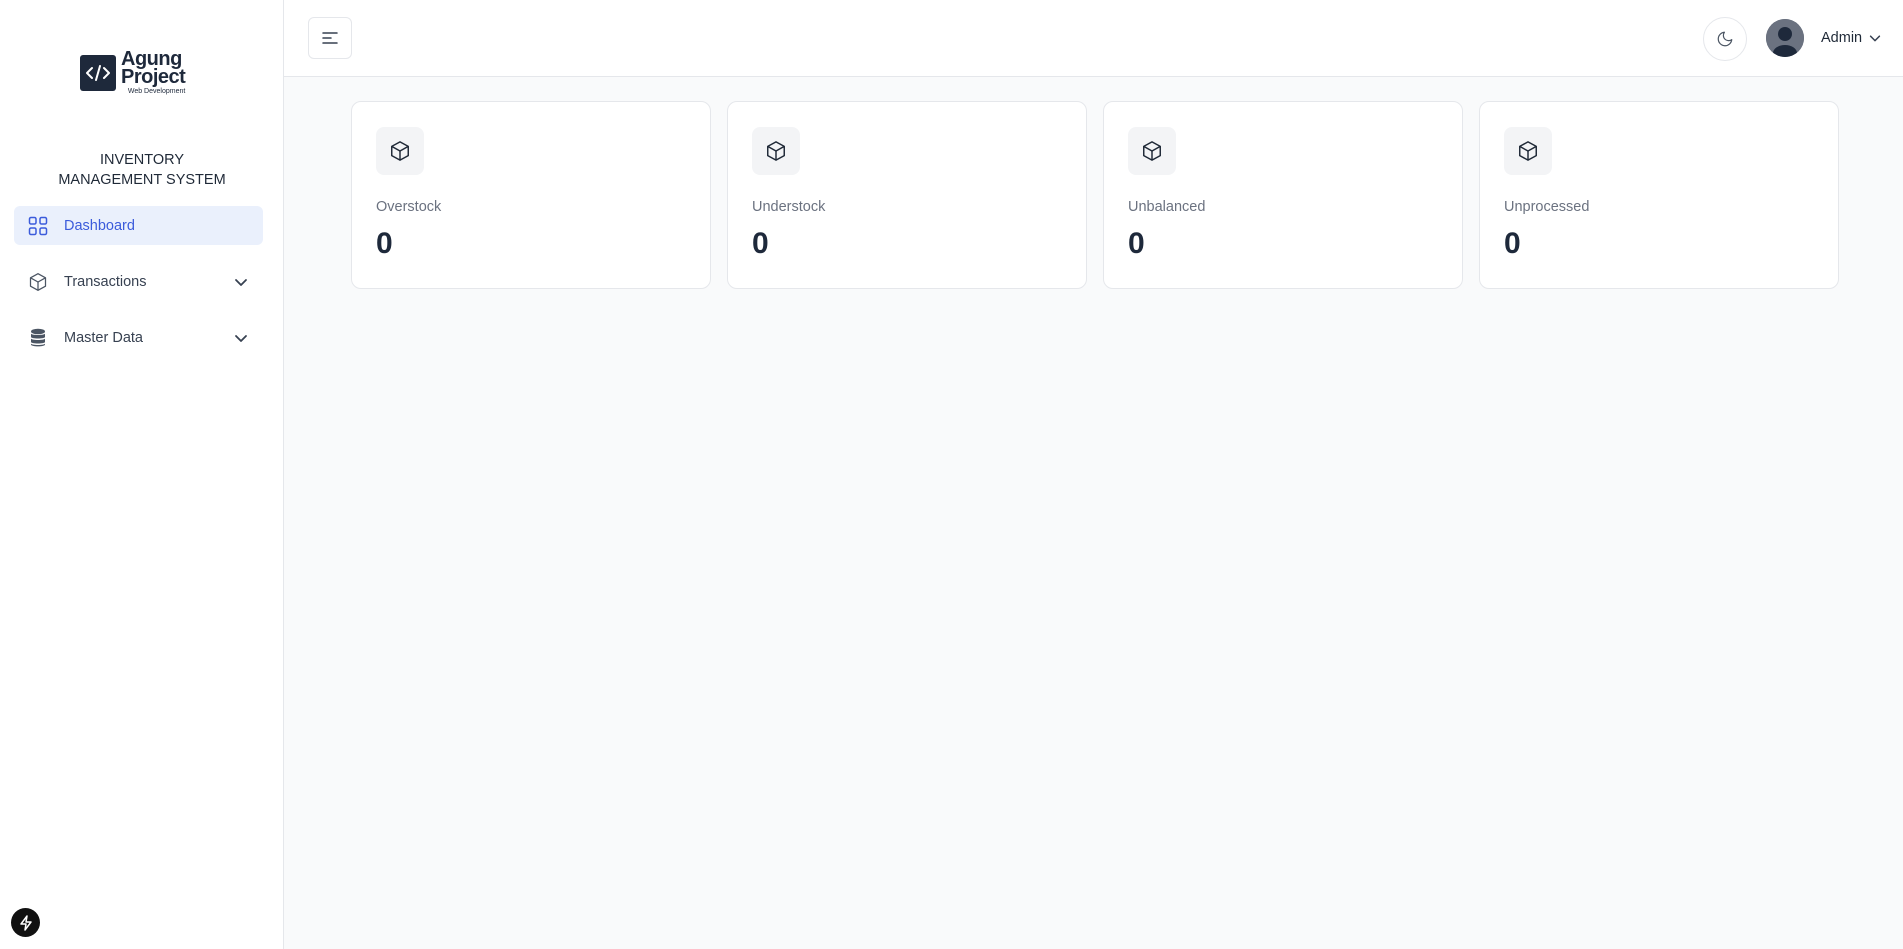 The width and height of the screenshot is (1903, 949). What do you see at coordinates (1841, 38) in the screenshot?
I see `user-name: Admin` at bounding box center [1841, 38].